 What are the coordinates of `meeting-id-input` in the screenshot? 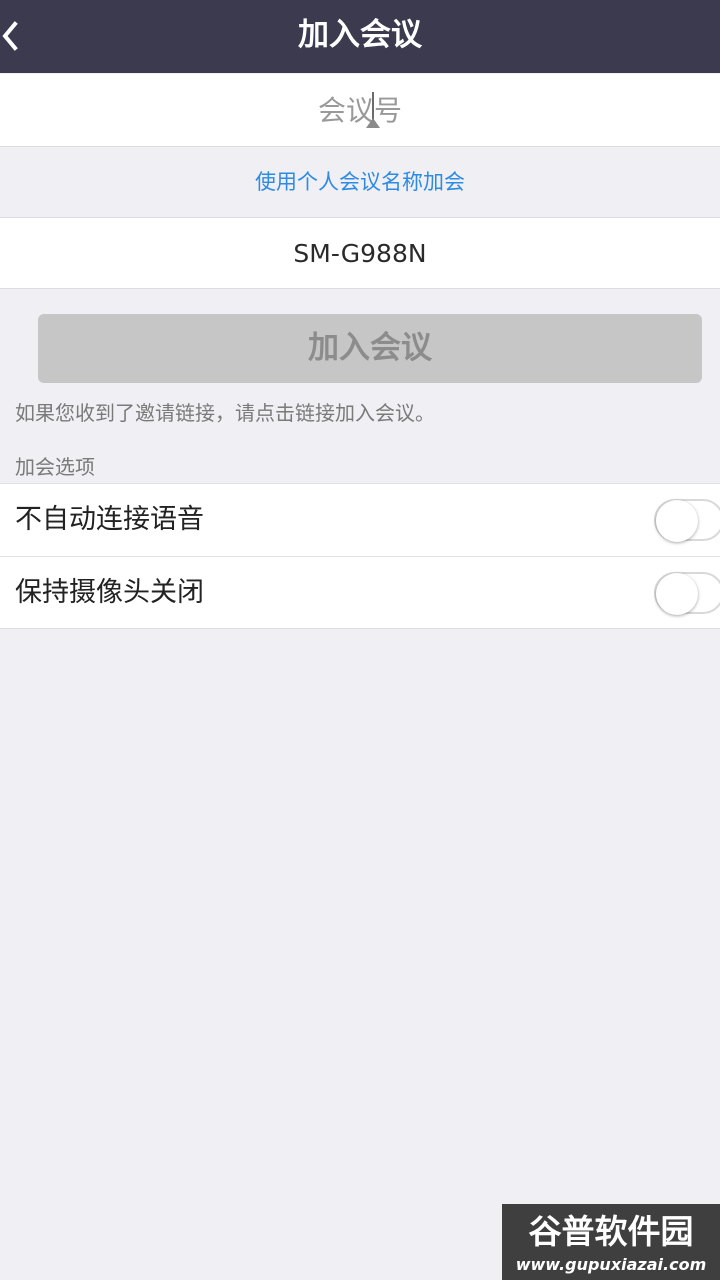 It's located at (360, 110).